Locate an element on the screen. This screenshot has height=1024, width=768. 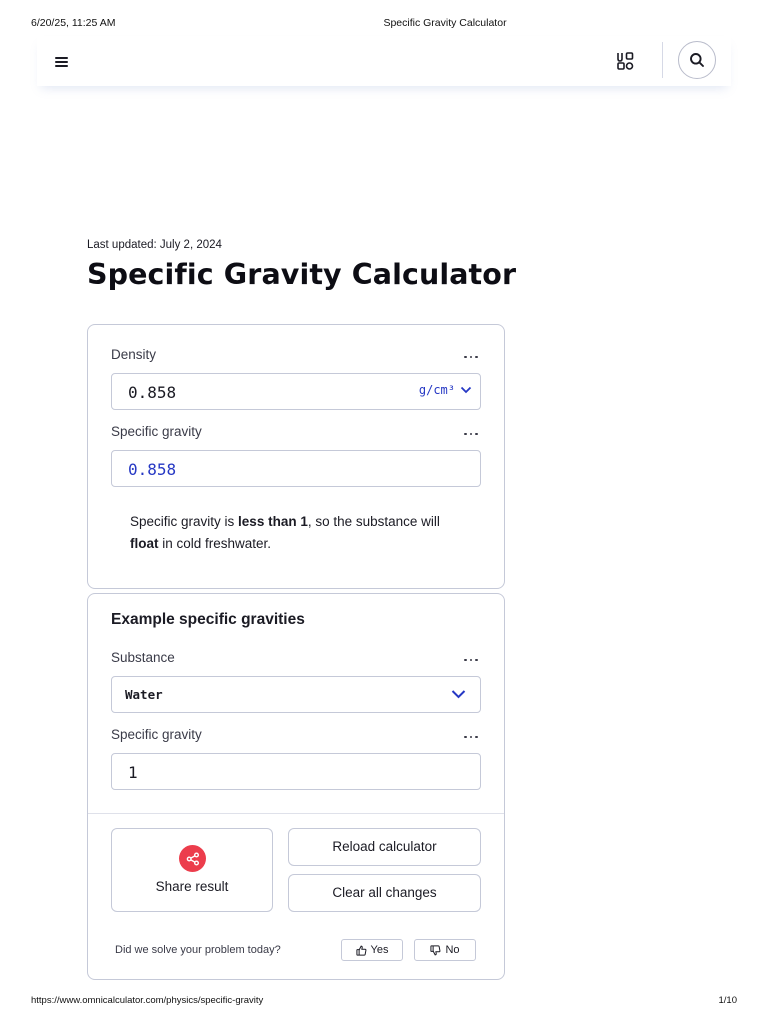
grid-categories-icon is located at coordinates (626, 61).